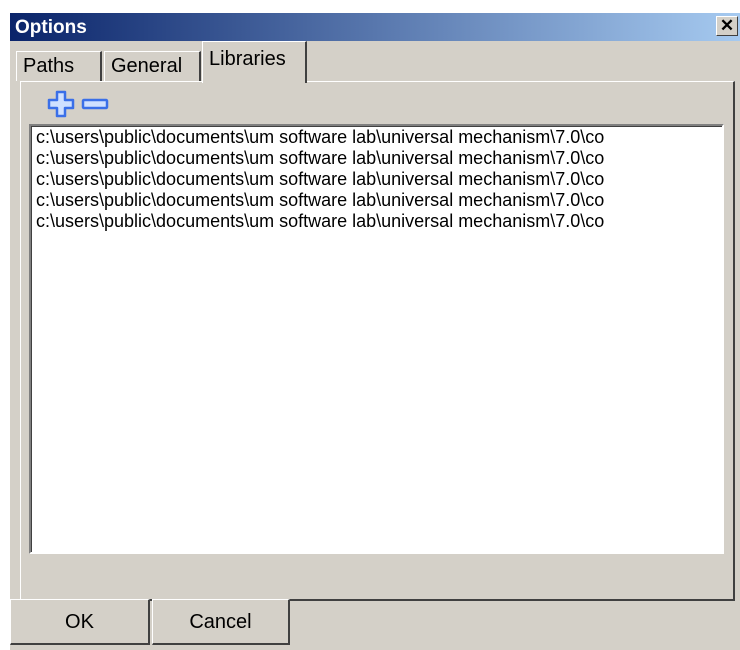 The image size is (740, 650). What do you see at coordinates (51, 27) in the screenshot?
I see `dialog-title: Options` at bounding box center [51, 27].